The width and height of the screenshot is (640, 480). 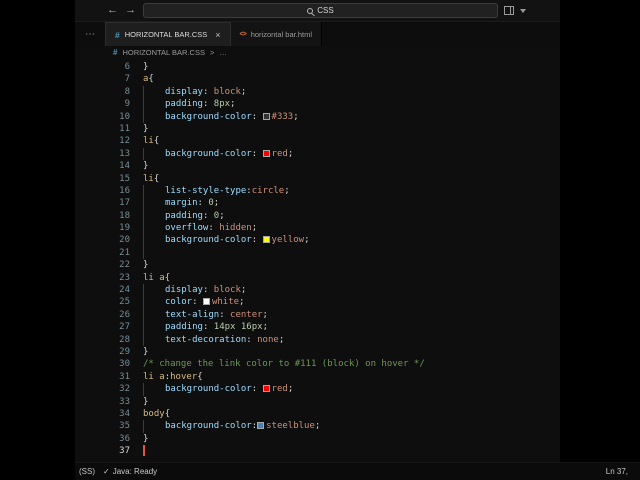 What do you see at coordinates (124, 401) in the screenshot?
I see `line-number: 33` at bounding box center [124, 401].